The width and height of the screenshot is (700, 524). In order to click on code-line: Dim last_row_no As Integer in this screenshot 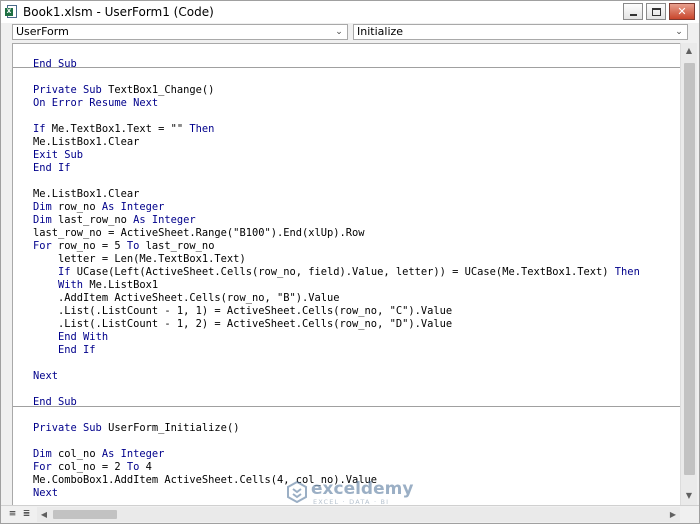, I will do `click(114, 220)`.